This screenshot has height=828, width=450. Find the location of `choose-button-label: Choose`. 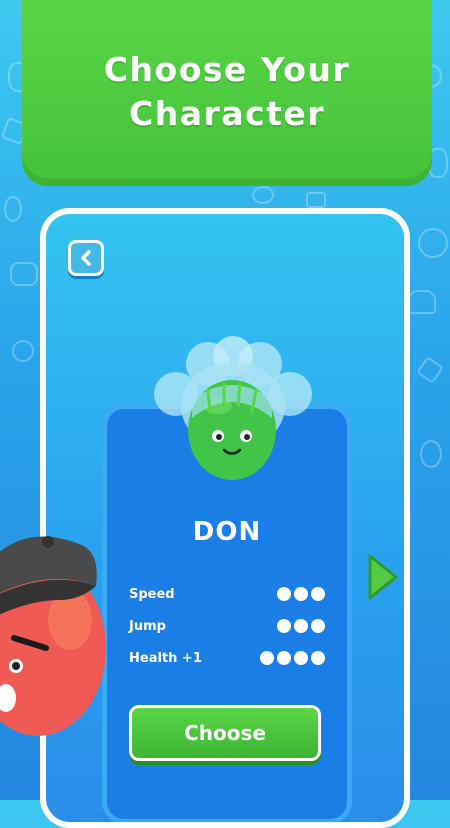

choose-button-label: Choose is located at coordinates (225, 733).